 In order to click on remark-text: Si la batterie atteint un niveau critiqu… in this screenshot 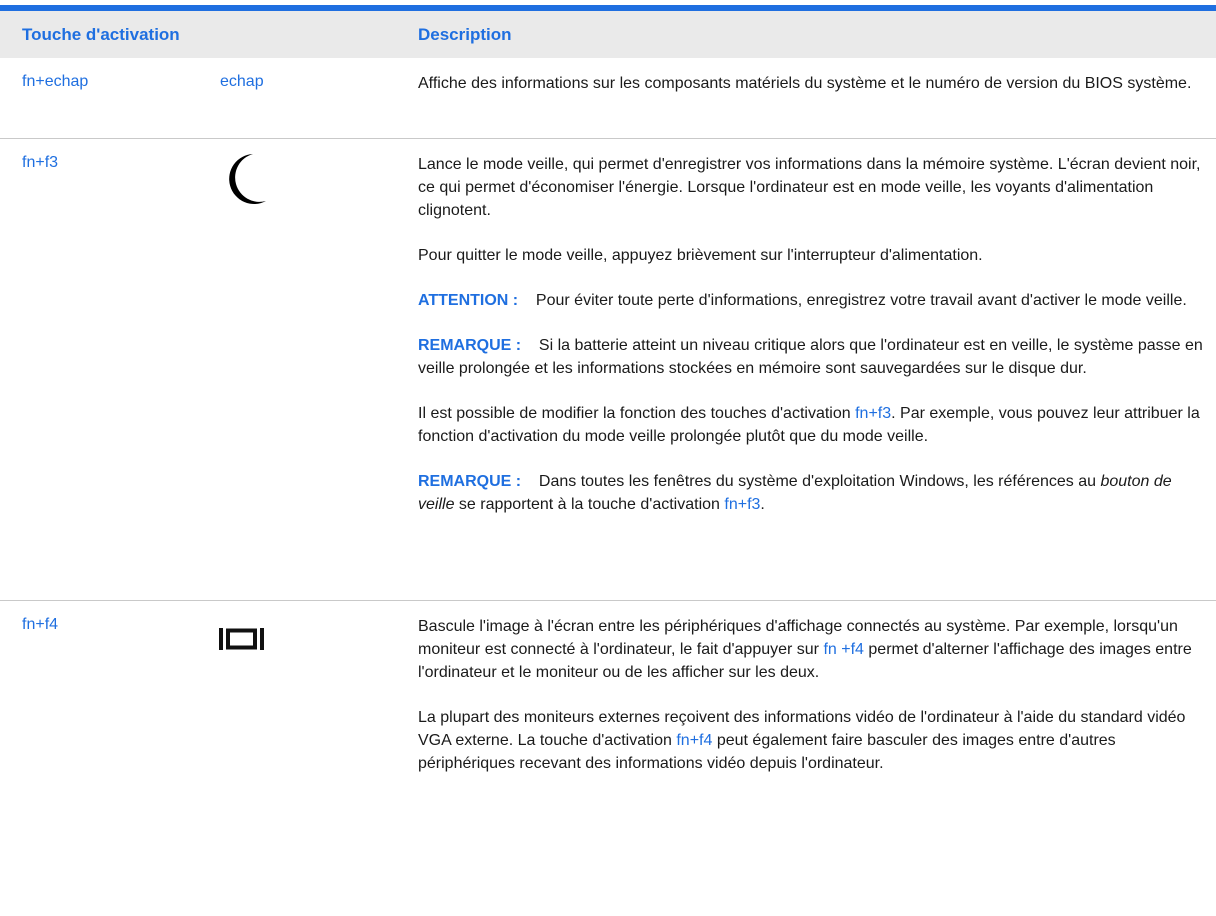, I will do `click(810, 357)`.